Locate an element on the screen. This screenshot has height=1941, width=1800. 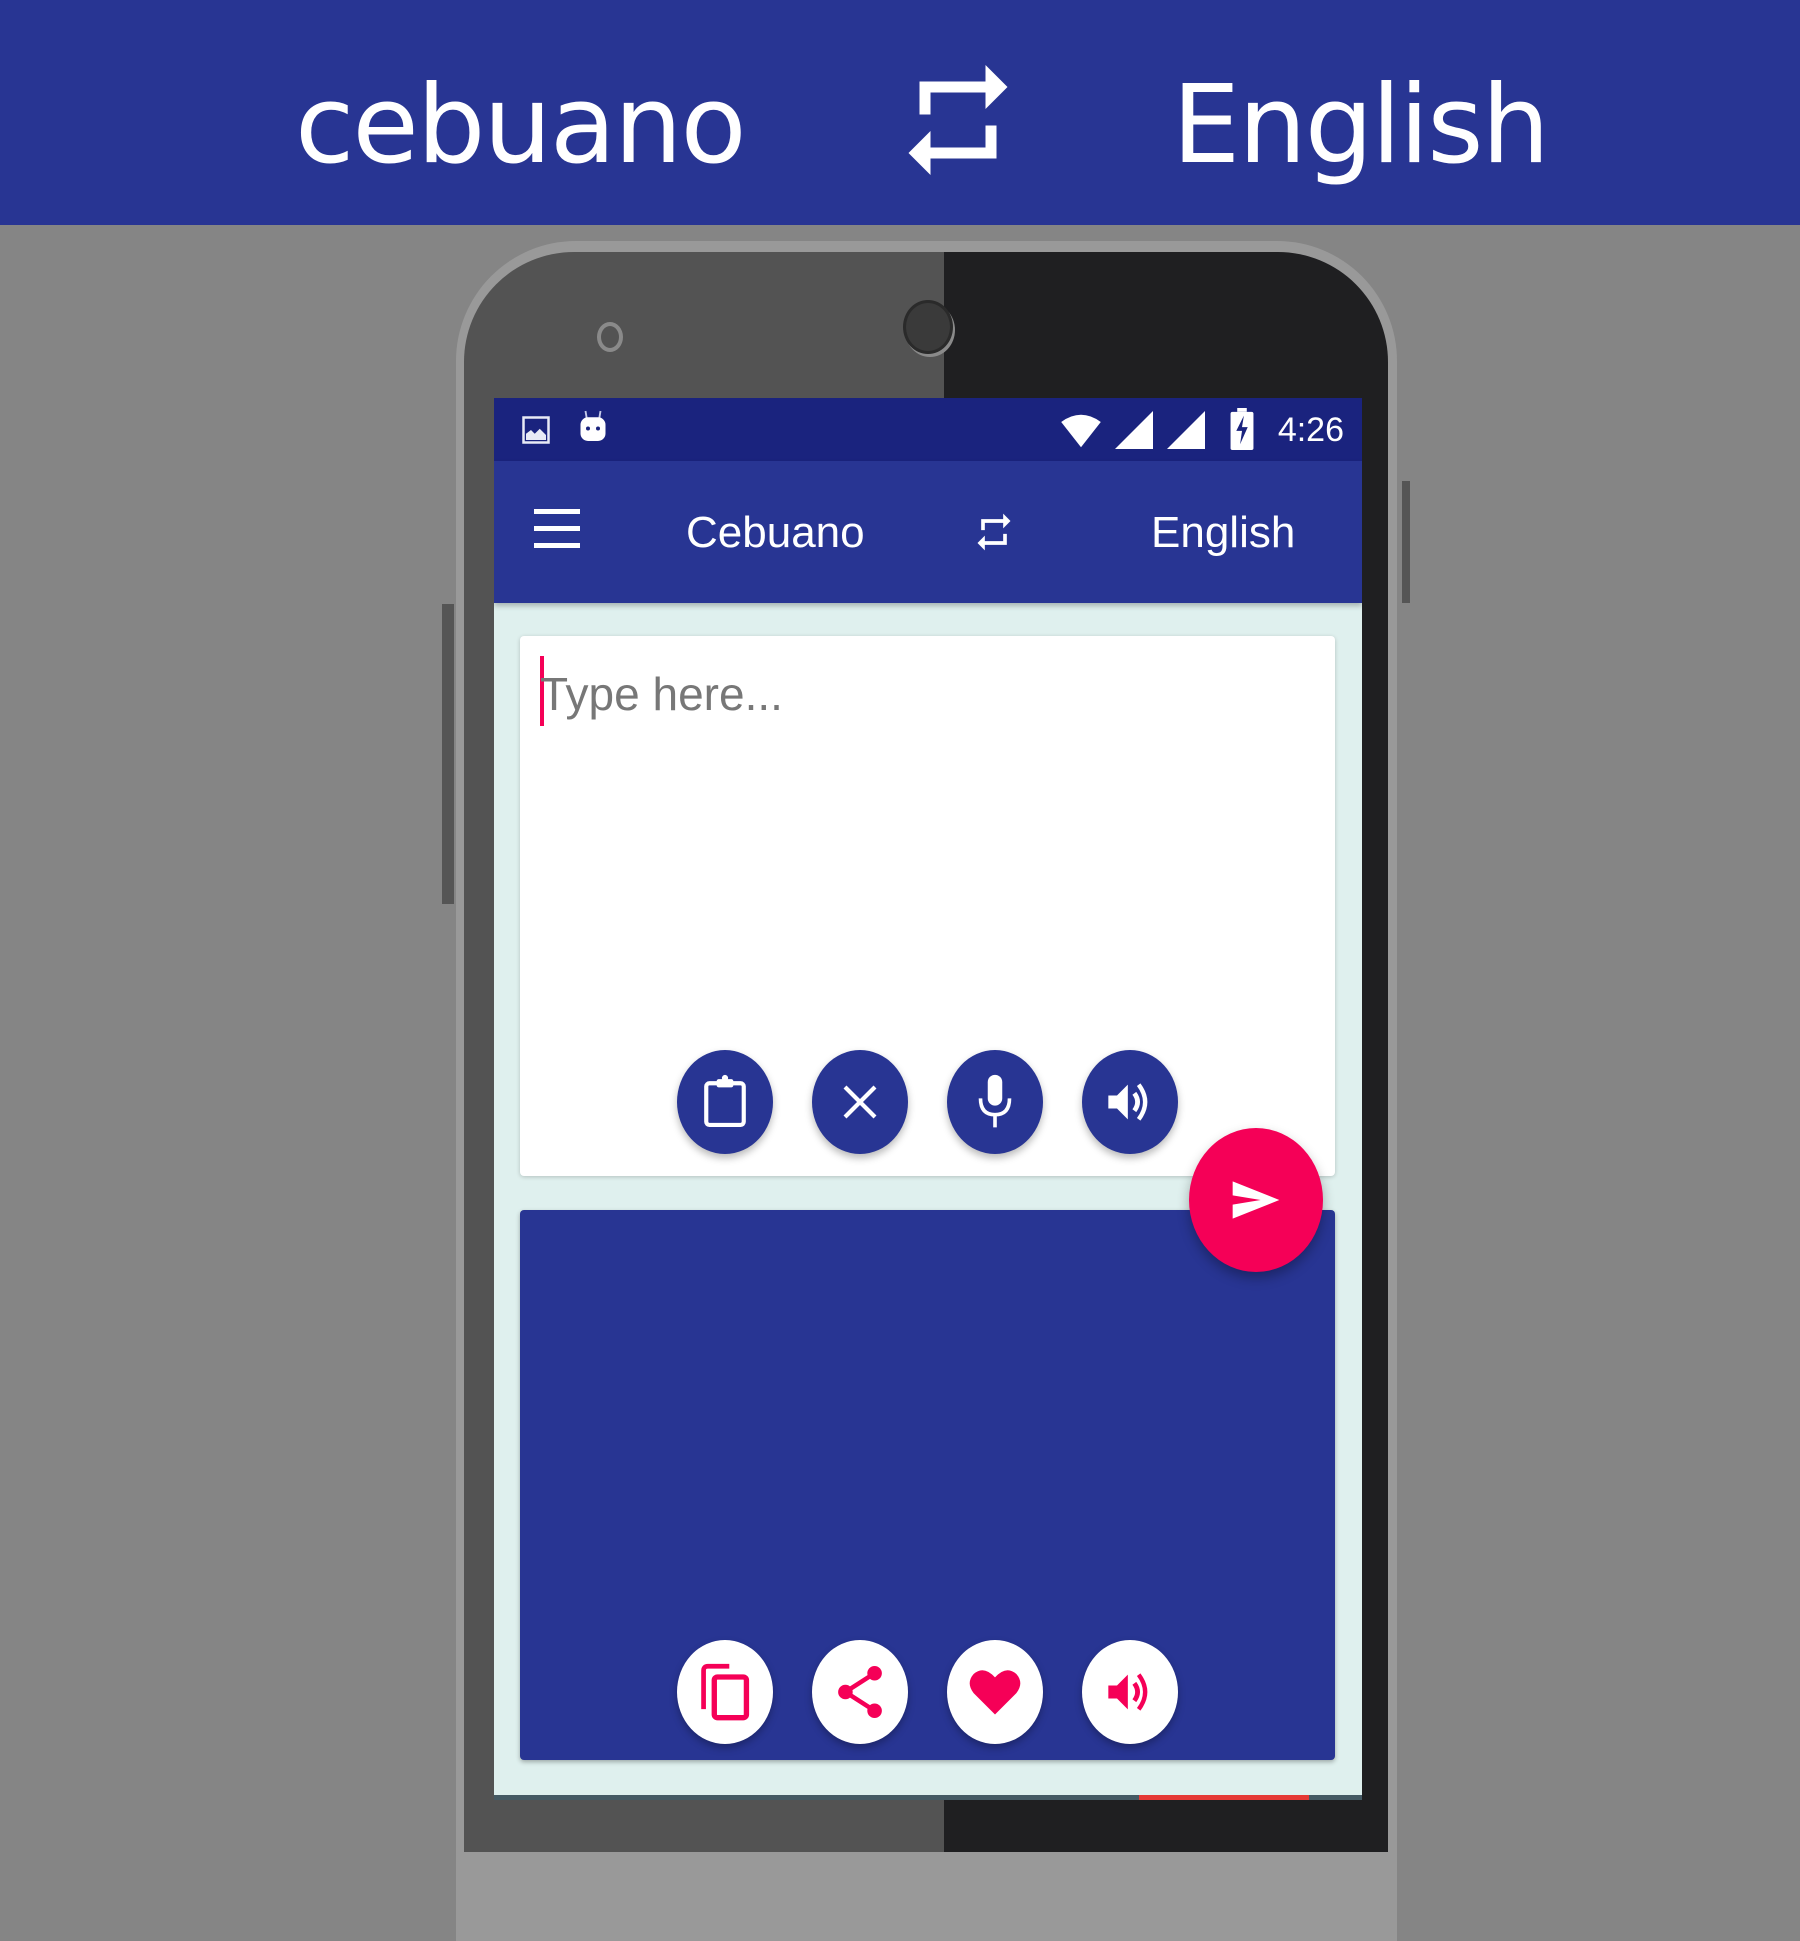
input-card is located at coordinates (927, 906).